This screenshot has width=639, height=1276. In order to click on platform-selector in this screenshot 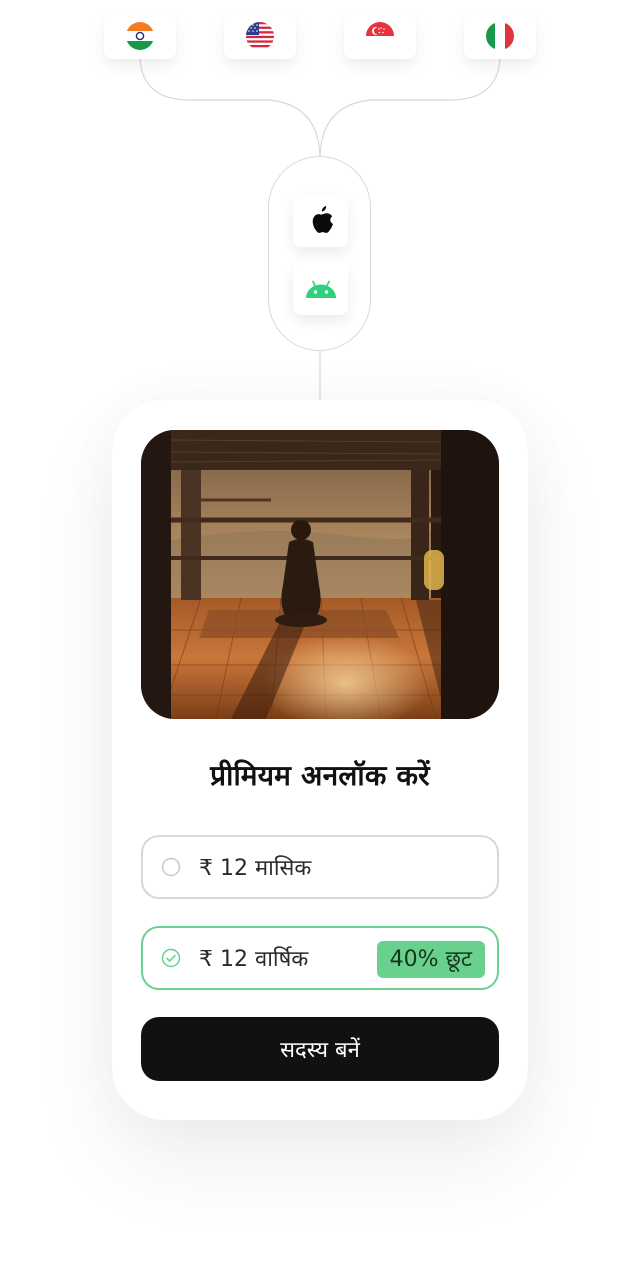, I will do `click(319, 253)`.